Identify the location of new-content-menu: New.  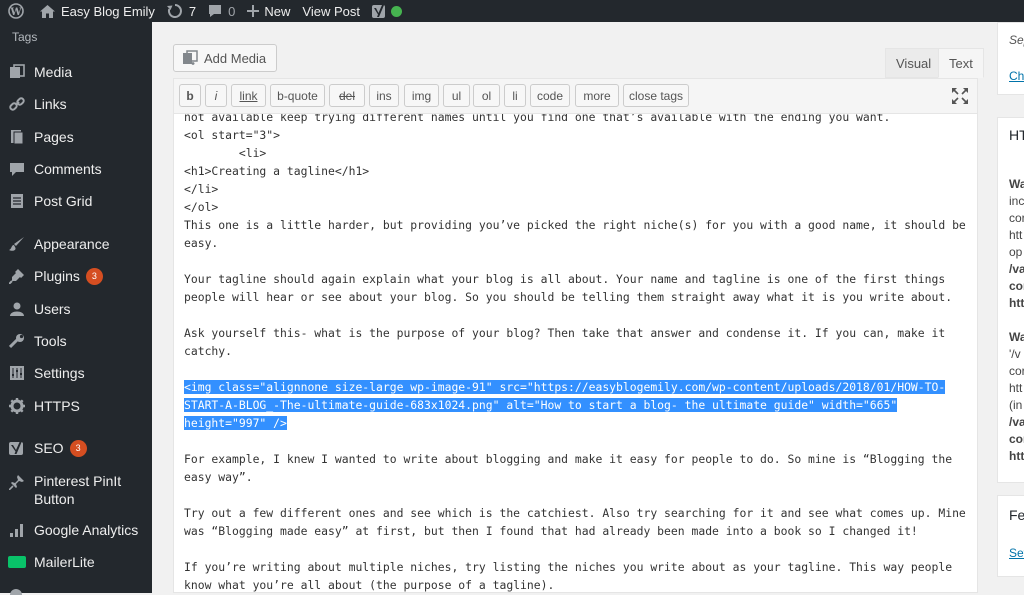
(268, 11).